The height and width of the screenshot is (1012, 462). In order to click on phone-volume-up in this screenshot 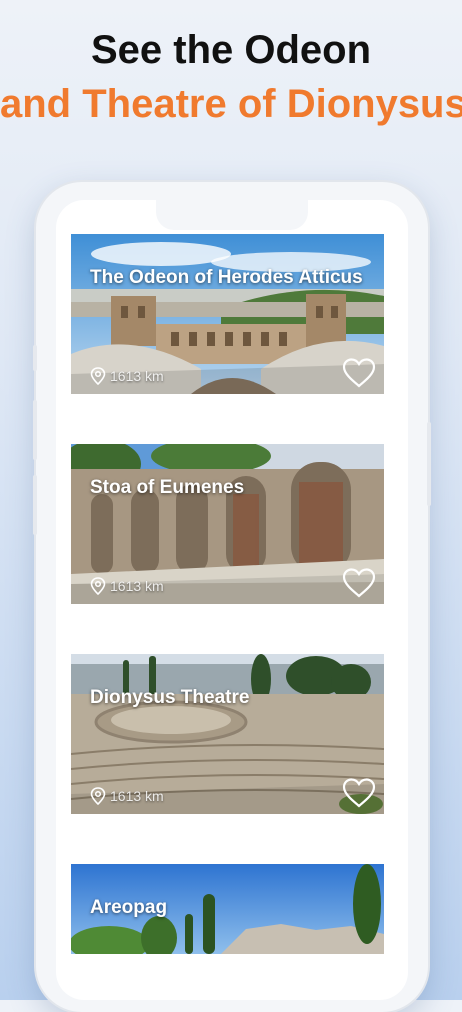, I will do `click(35, 430)`.